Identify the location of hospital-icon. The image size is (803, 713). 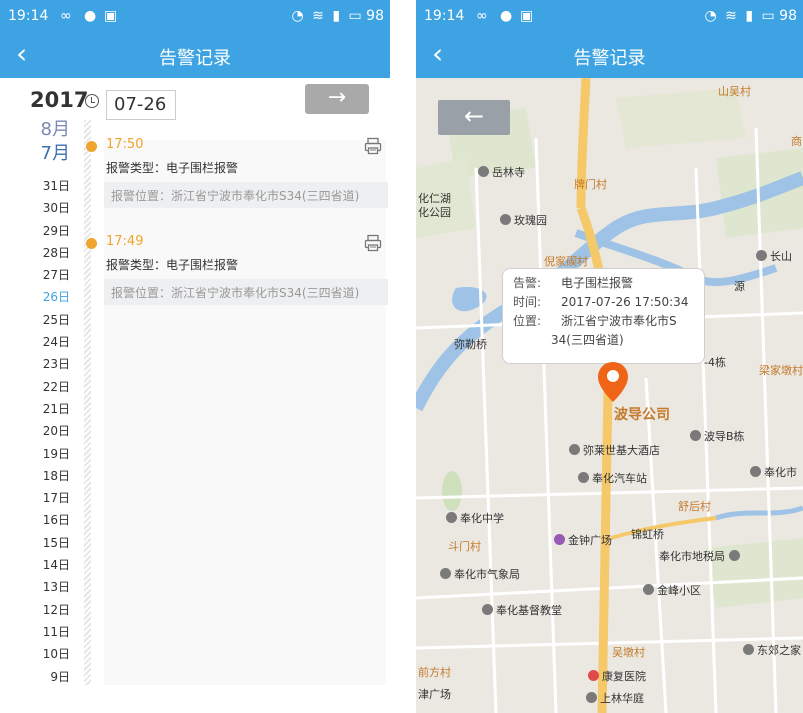
(593, 675).